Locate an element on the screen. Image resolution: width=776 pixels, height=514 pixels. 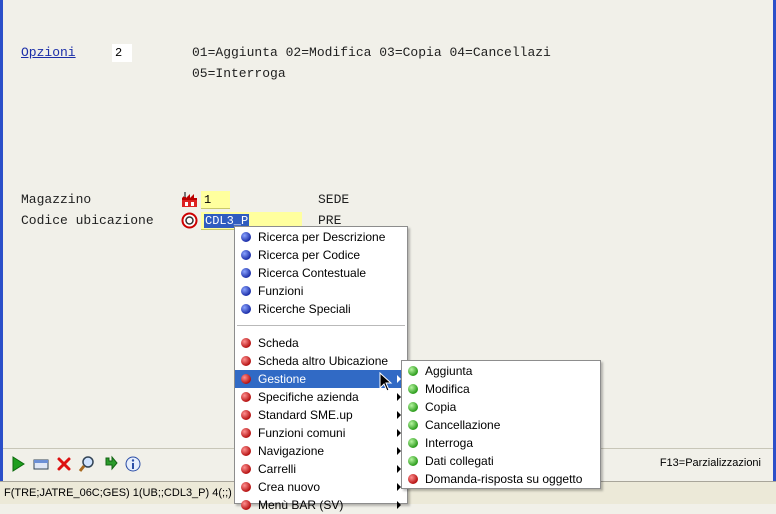
opzioni-input: 2 is located at coordinates (122, 53).